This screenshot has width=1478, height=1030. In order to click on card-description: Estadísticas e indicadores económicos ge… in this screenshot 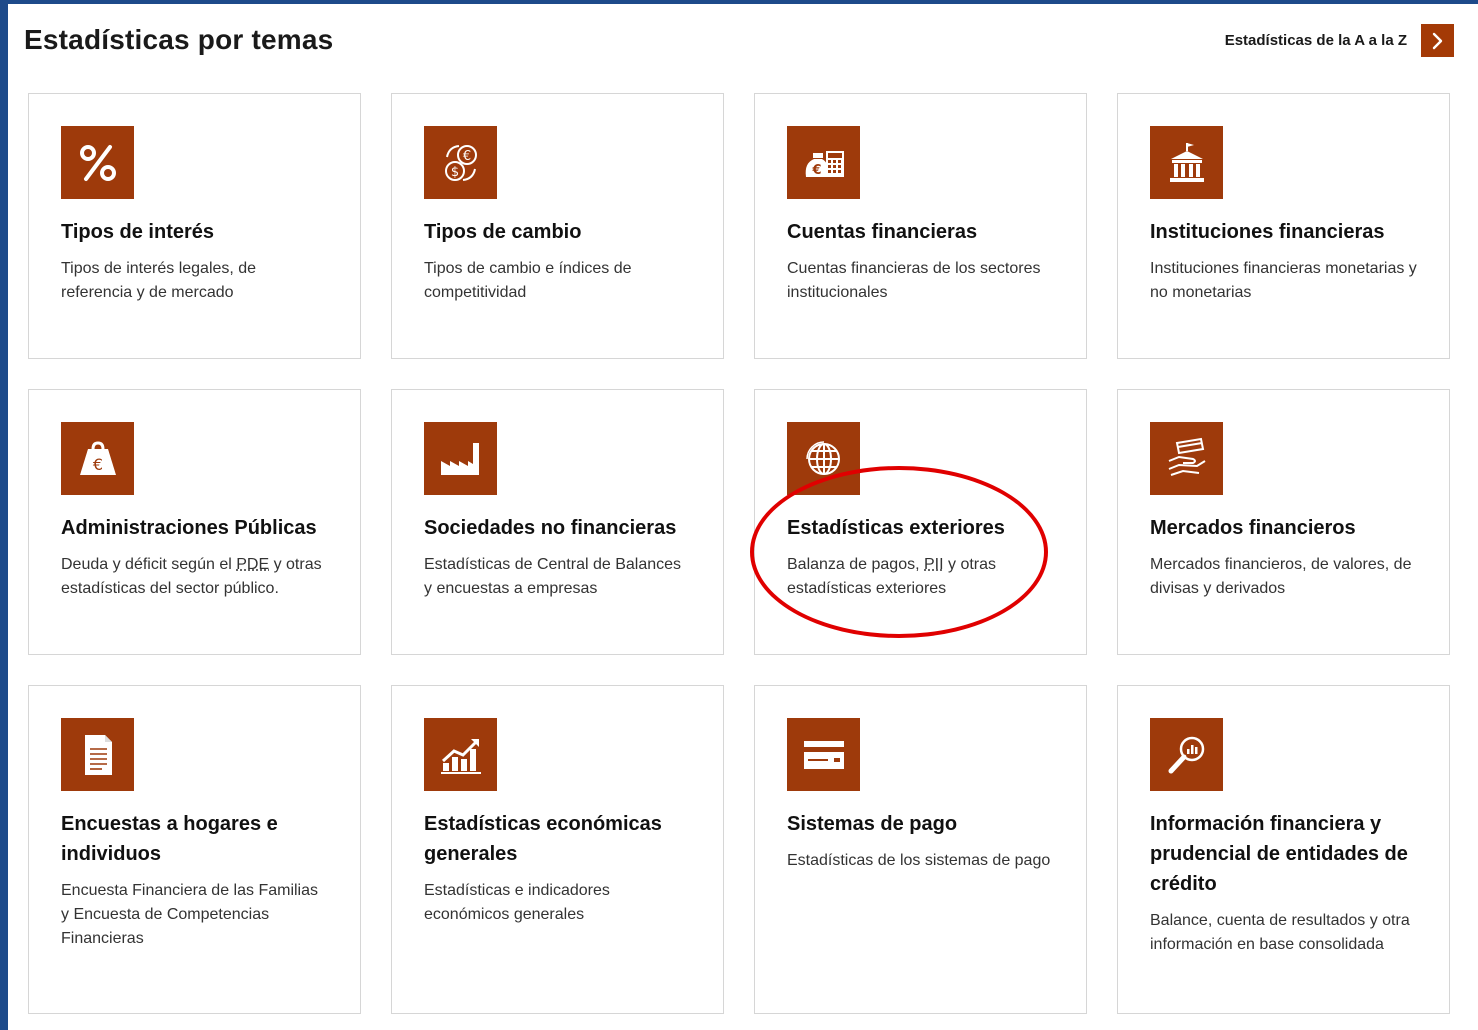, I will do `click(517, 902)`.